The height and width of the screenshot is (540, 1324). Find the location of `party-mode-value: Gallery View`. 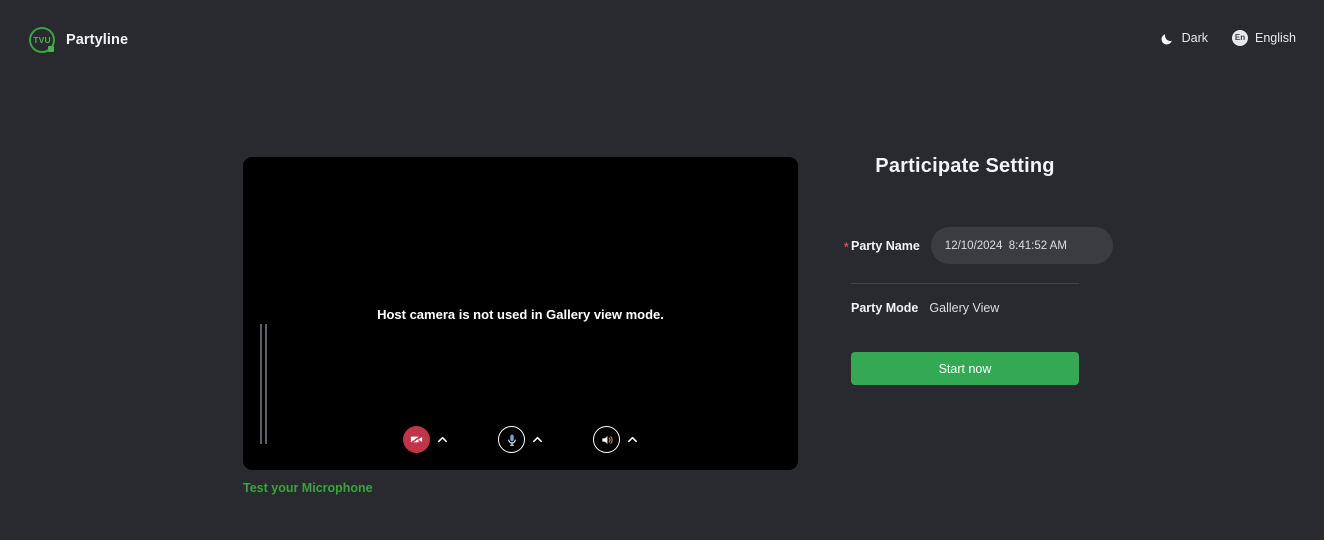

party-mode-value: Gallery View is located at coordinates (964, 308).